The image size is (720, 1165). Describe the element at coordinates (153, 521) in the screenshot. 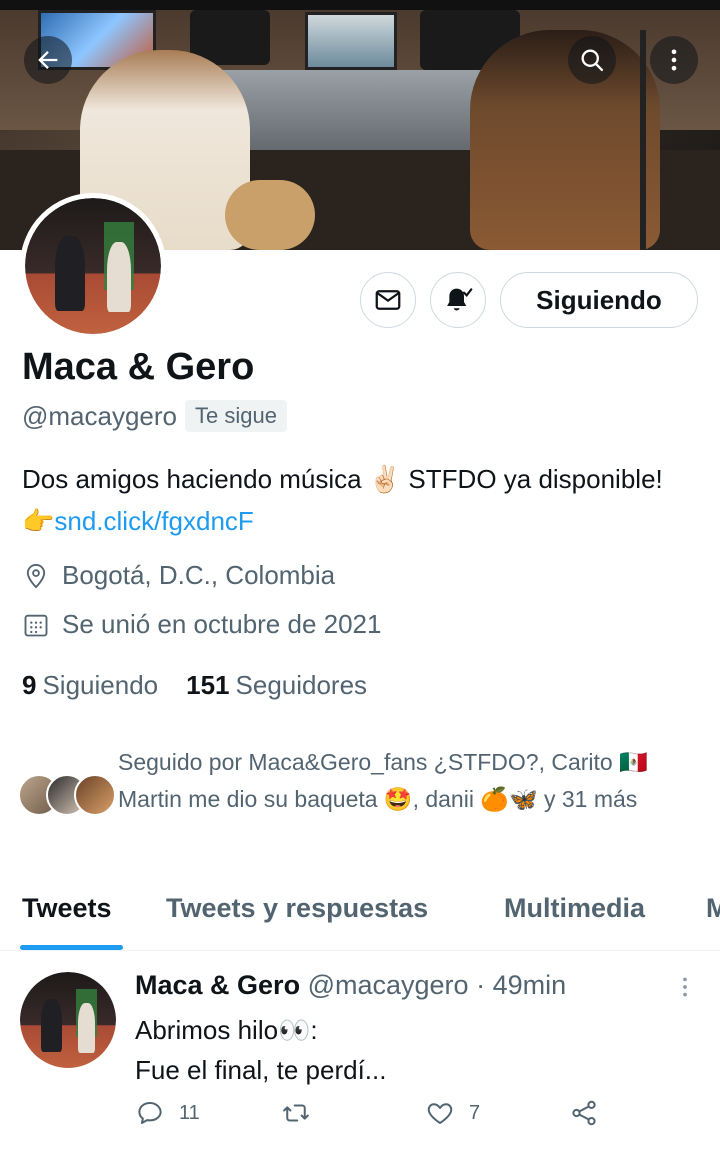

I see `bio-link: snd.click/fgxdncF` at that location.